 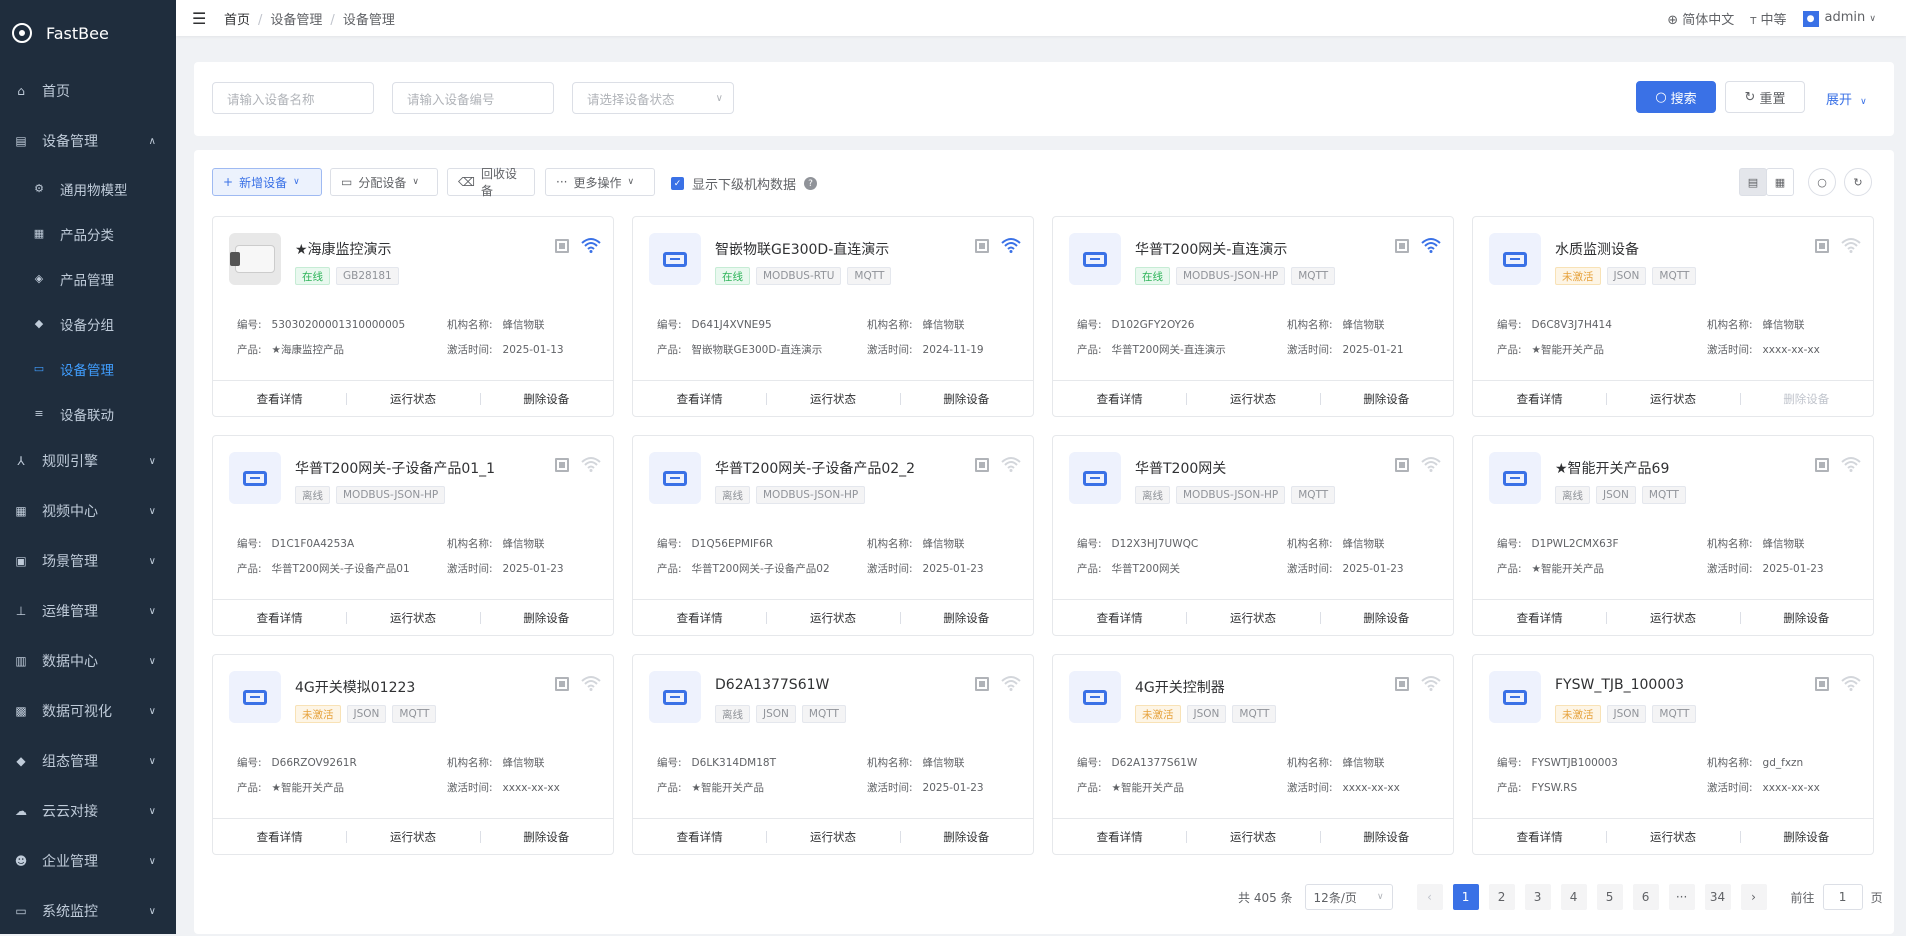 What do you see at coordinates (88, 91) in the screenshot?
I see `sidebar-item-0: ⌂ 首页` at bounding box center [88, 91].